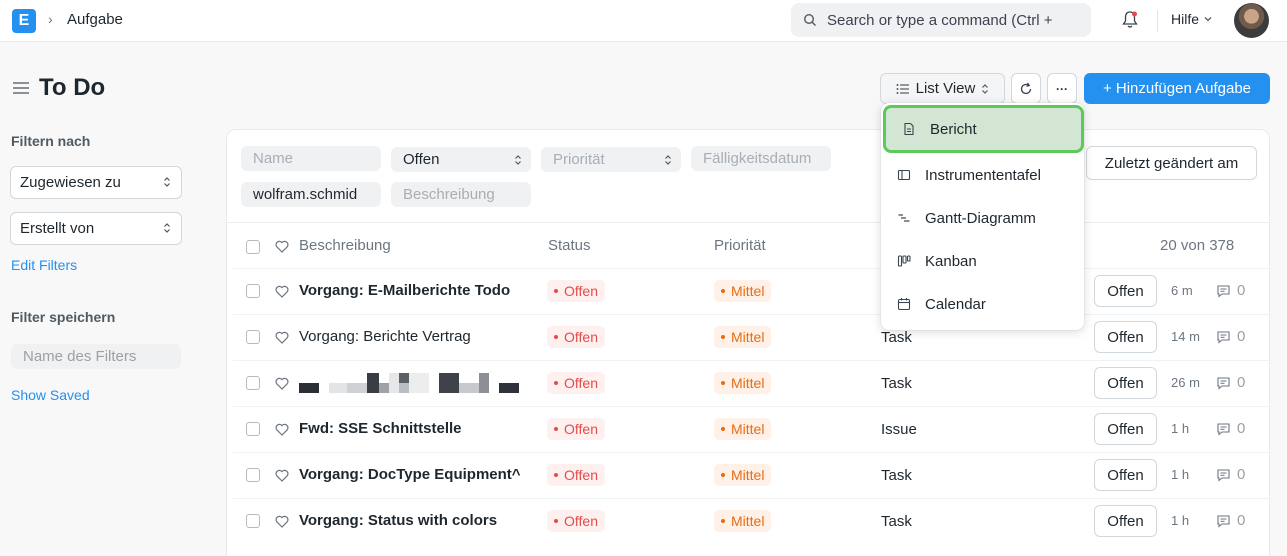  Describe the element at coordinates (1026, 88) in the screenshot. I see `refresh-button` at that location.